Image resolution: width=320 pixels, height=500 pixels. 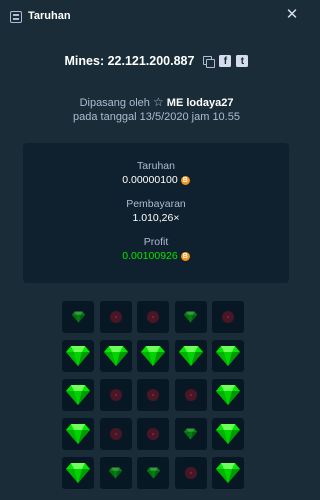 What do you see at coordinates (242, 61) in the screenshot?
I see `twitter-icon: t` at bounding box center [242, 61].